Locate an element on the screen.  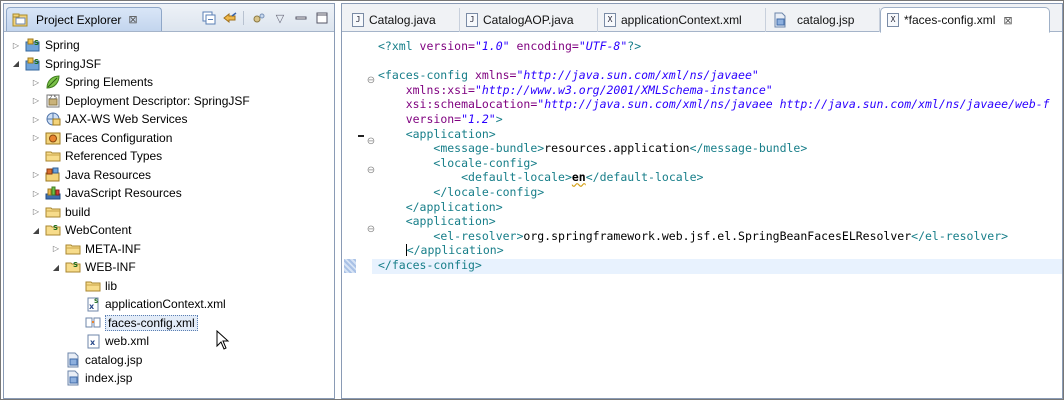
tree-item-label: WEB-INF is located at coordinates (110, 267).